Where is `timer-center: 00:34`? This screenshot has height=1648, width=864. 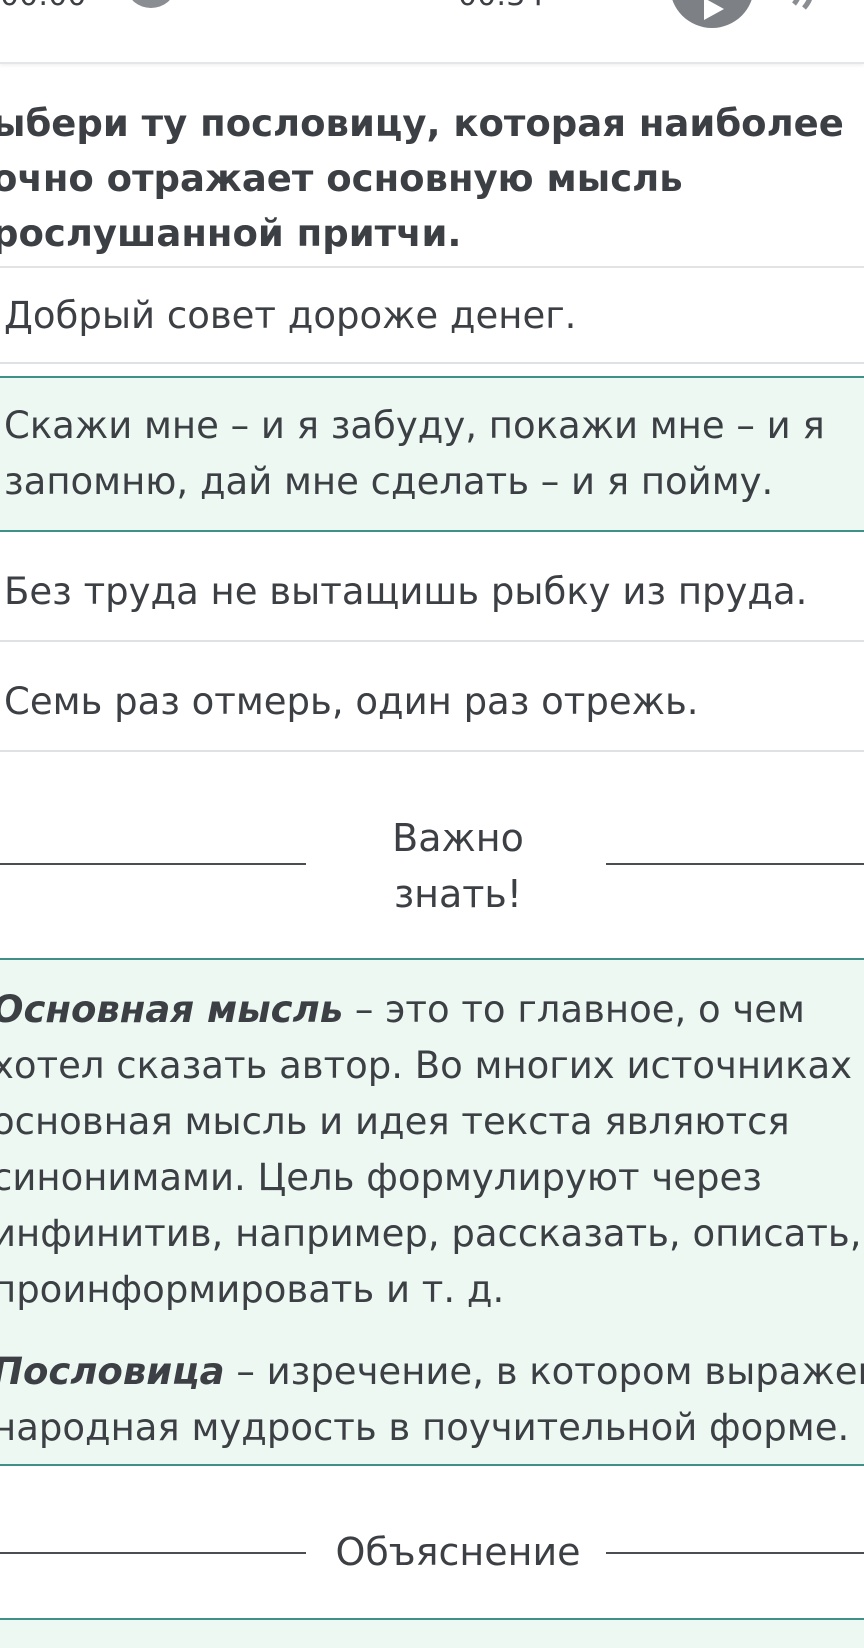
timer-center: 00:34 is located at coordinates (501, 6).